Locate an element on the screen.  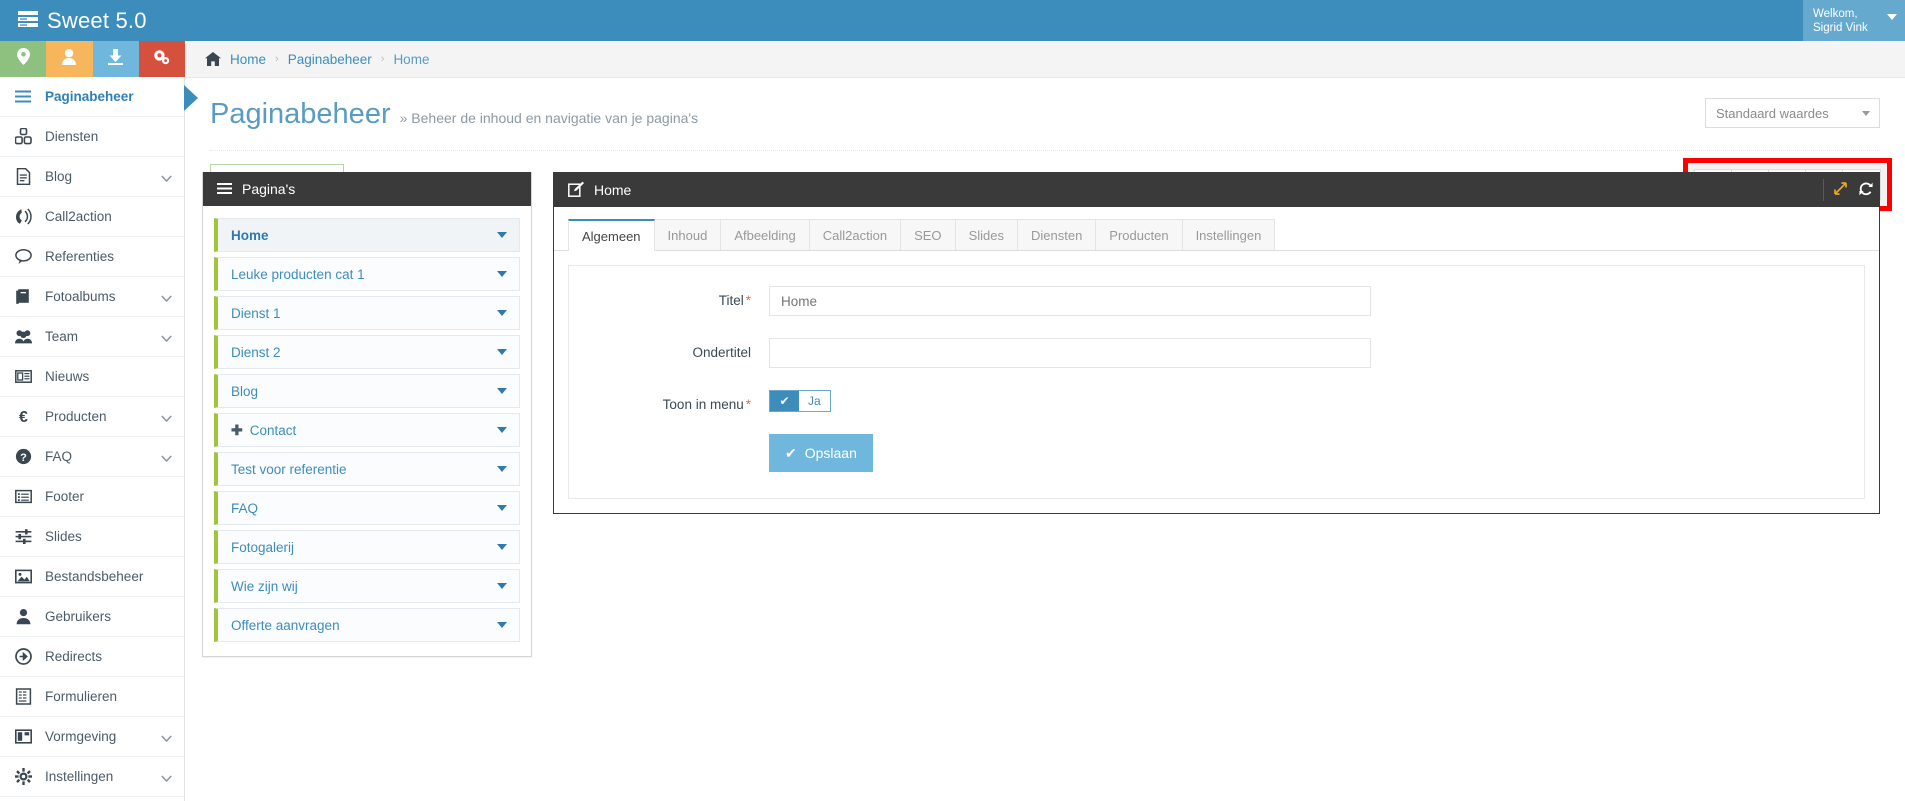
page-row: Offerte aanvragen is located at coordinates (367, 625).